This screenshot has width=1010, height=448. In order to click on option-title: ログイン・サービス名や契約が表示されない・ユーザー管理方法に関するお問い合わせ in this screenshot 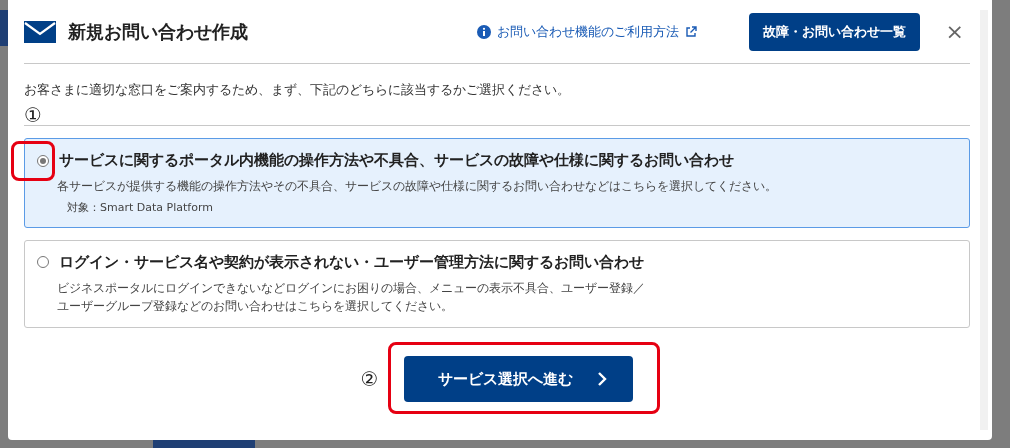, I will do `click(351, 262)`.